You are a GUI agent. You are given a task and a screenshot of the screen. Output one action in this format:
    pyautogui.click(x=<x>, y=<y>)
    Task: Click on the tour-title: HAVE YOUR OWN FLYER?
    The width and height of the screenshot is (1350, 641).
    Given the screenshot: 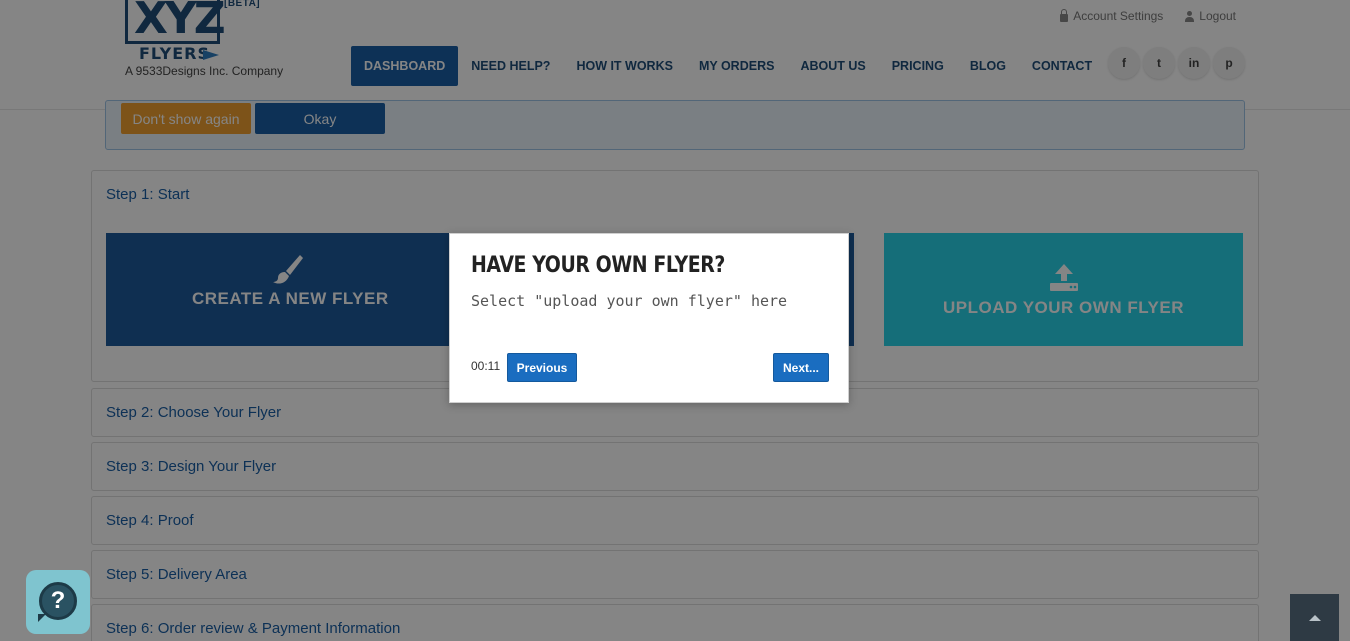 What is the action you would take?
    pyautogui.click(x=598, y=265)
    